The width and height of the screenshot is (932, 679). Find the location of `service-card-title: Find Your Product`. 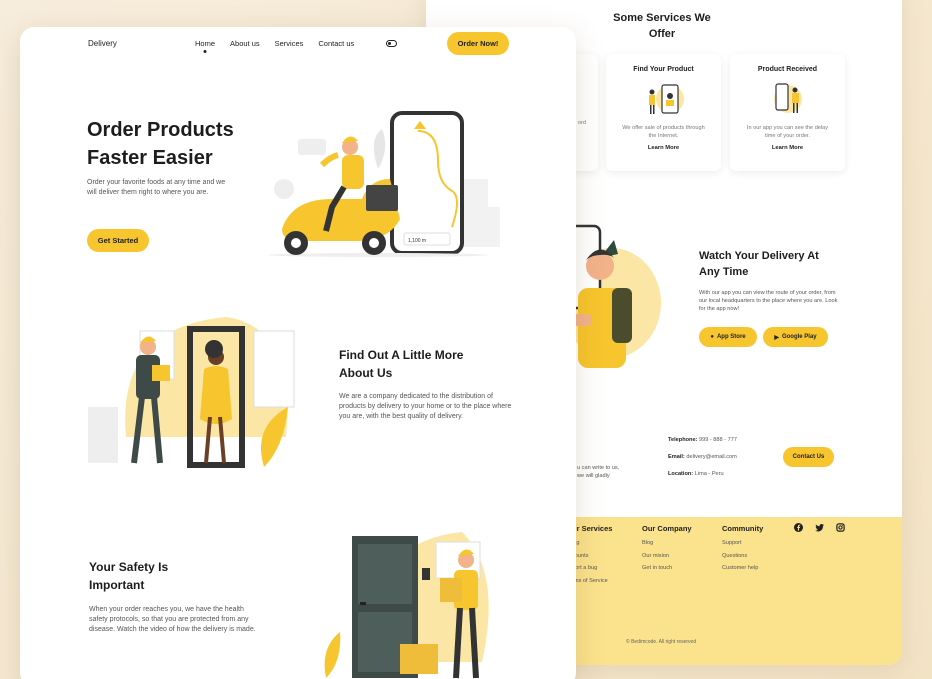

service-card-title: Find Your Product is located at coordinates (663, 69).